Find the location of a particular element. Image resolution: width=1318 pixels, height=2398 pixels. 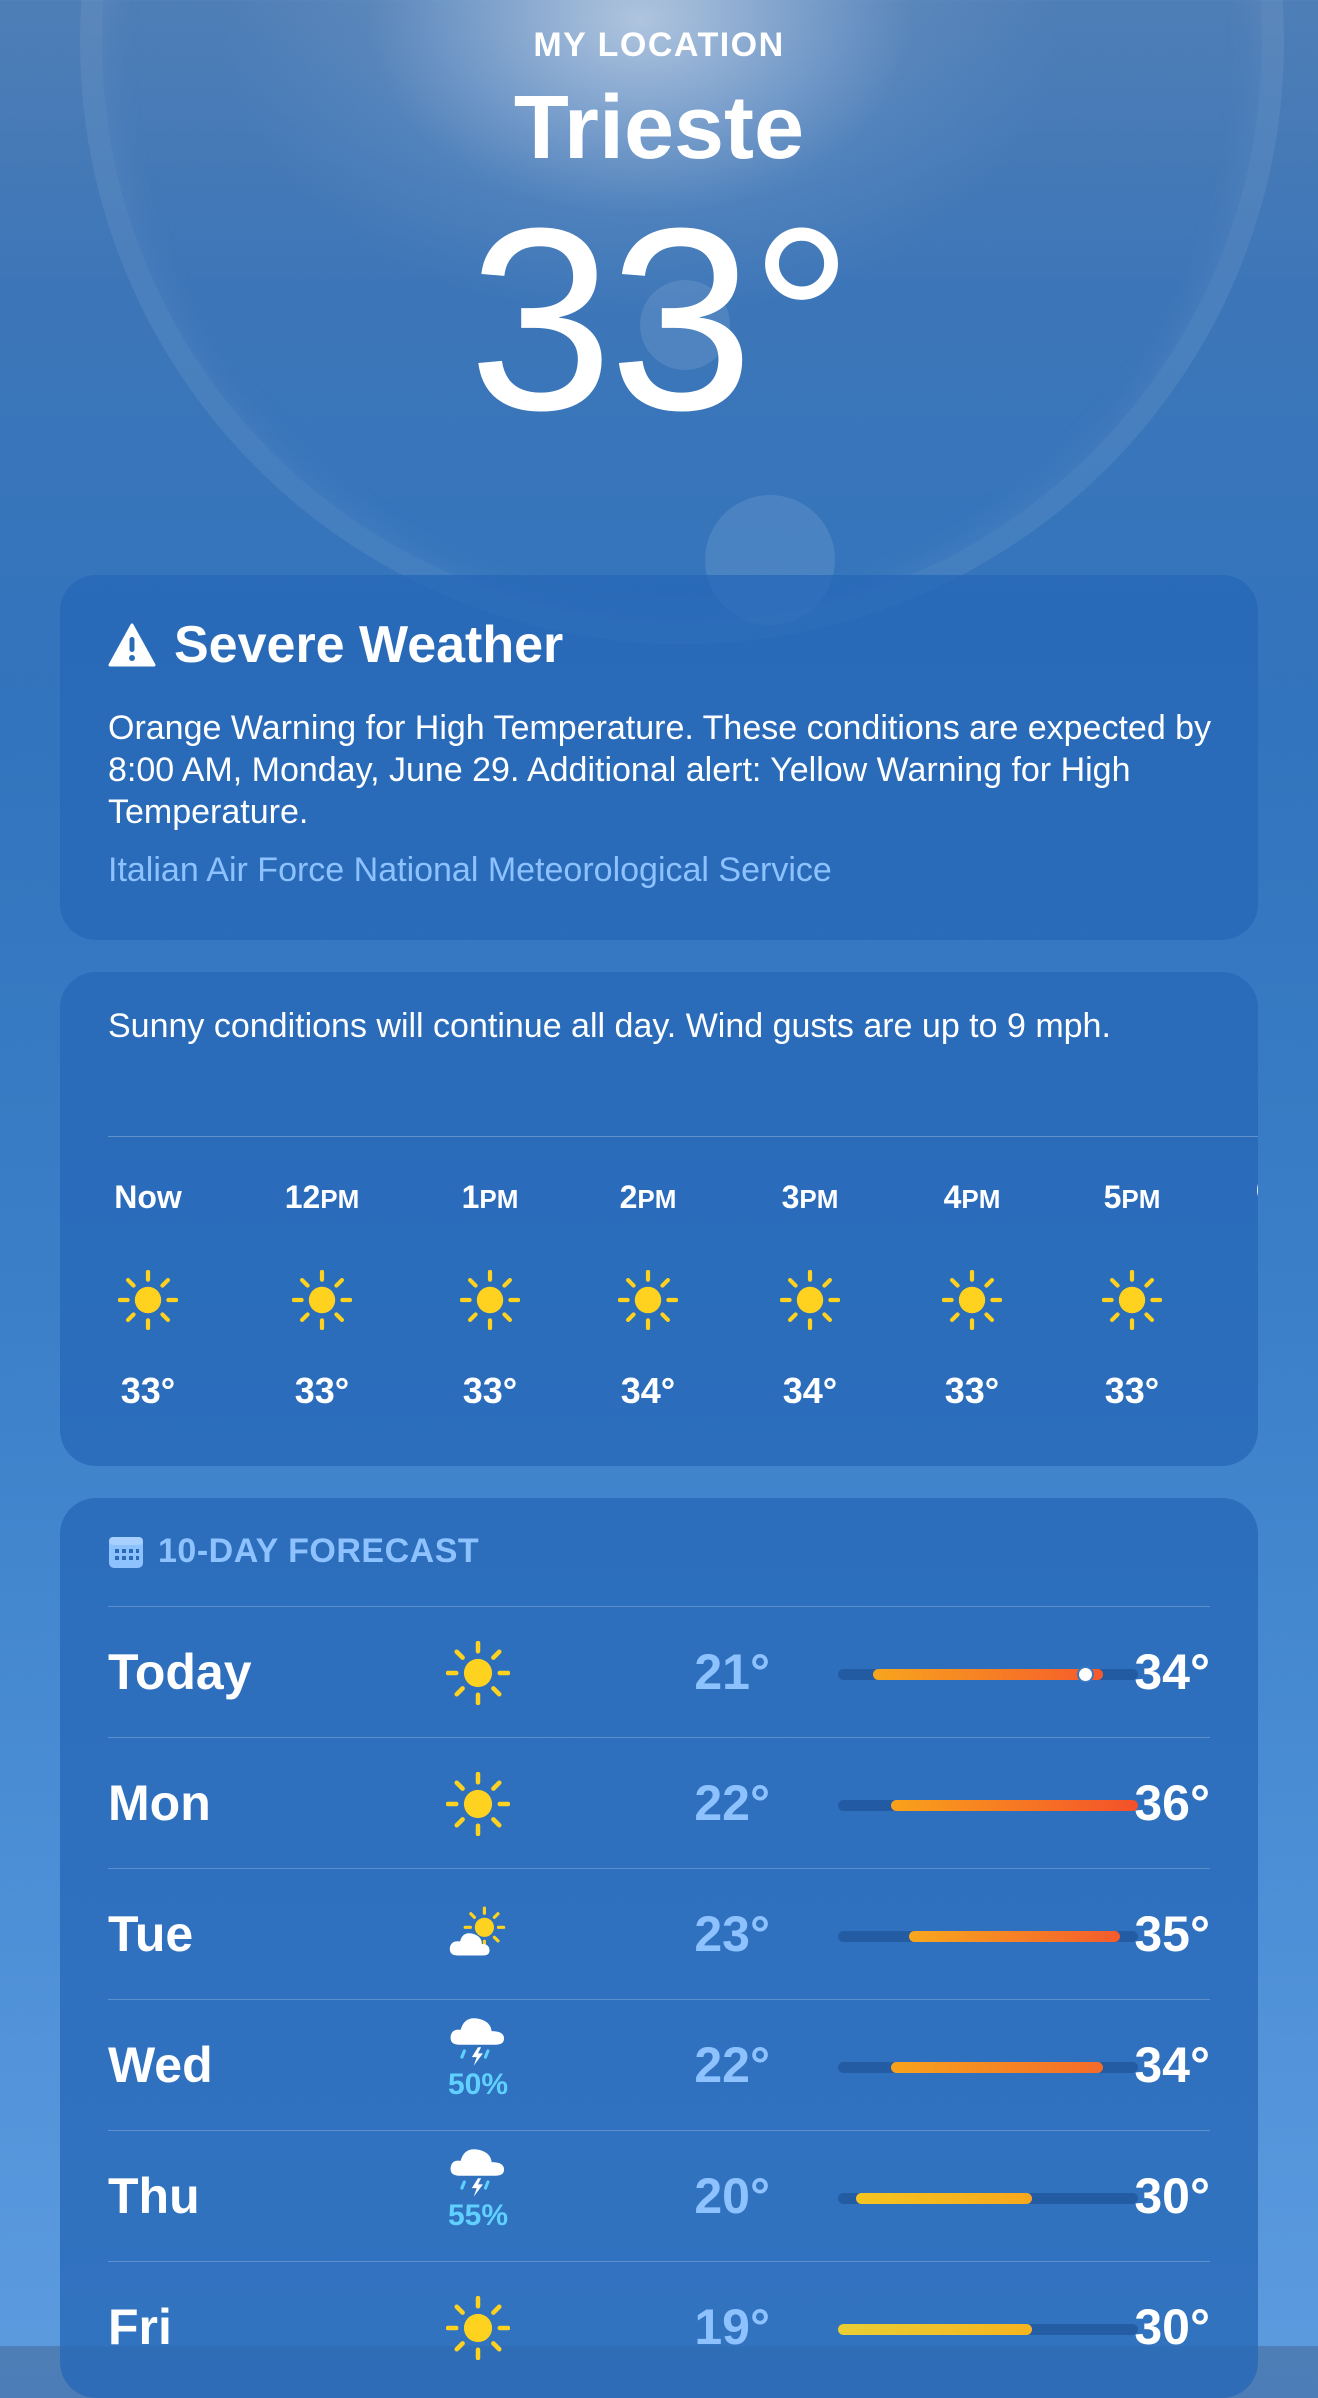

hour-column: 5PM 33° is located at coordinates (1132, 1292).